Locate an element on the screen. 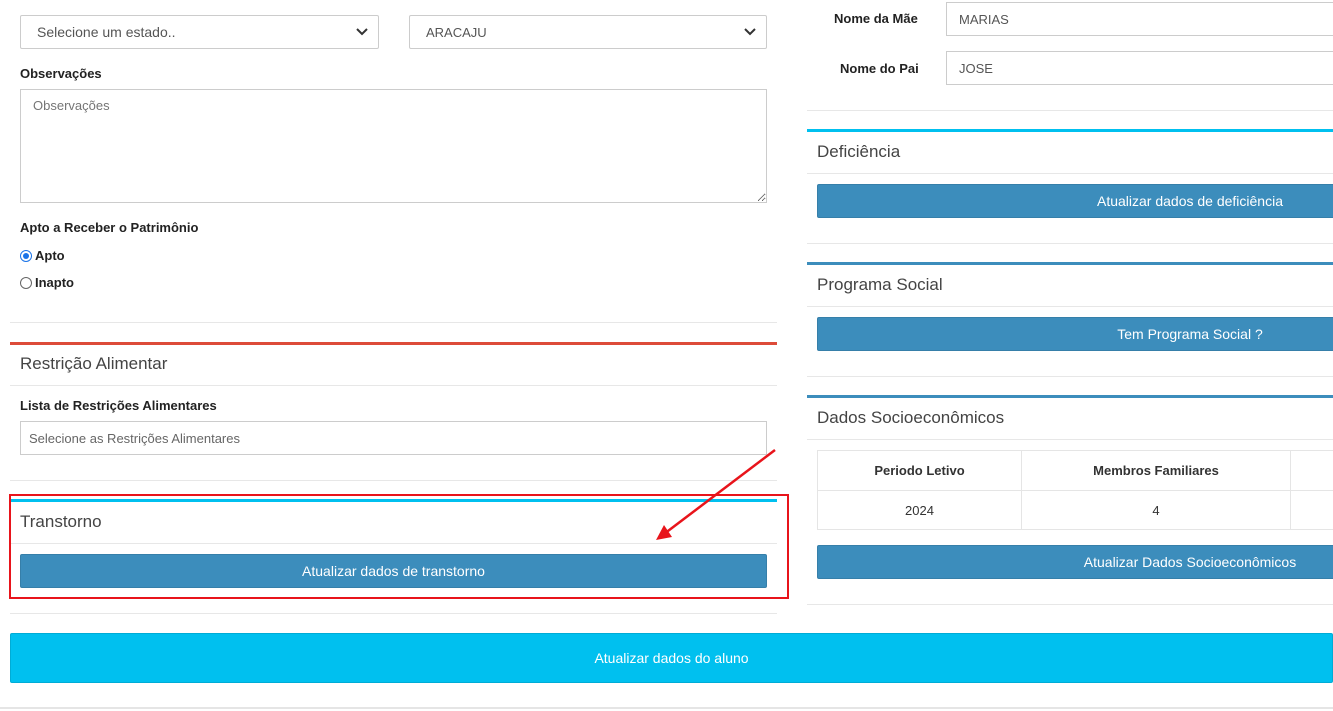 This screenshot has width=1333, height=711. deficiencia-title: Deficiência is located at coordinates (859, 151).